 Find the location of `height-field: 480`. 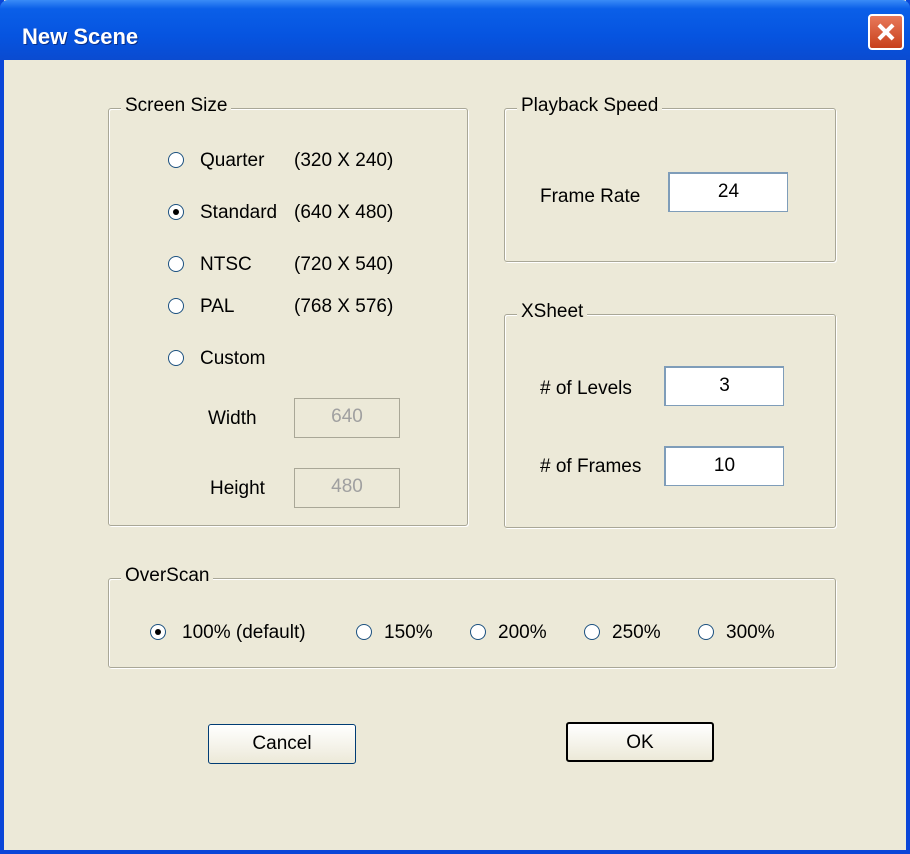

height-field: 480 is located at coordinates (347, 488).